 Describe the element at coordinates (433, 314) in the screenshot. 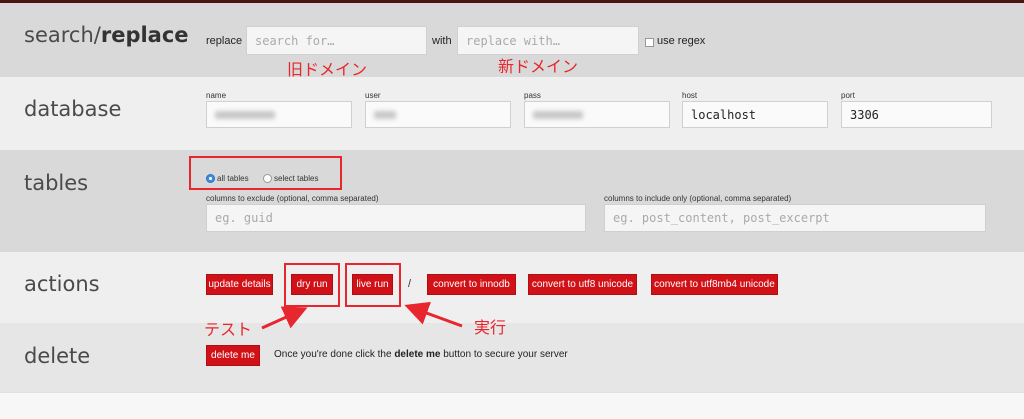

I see `arrow-to-live-run` at that location.